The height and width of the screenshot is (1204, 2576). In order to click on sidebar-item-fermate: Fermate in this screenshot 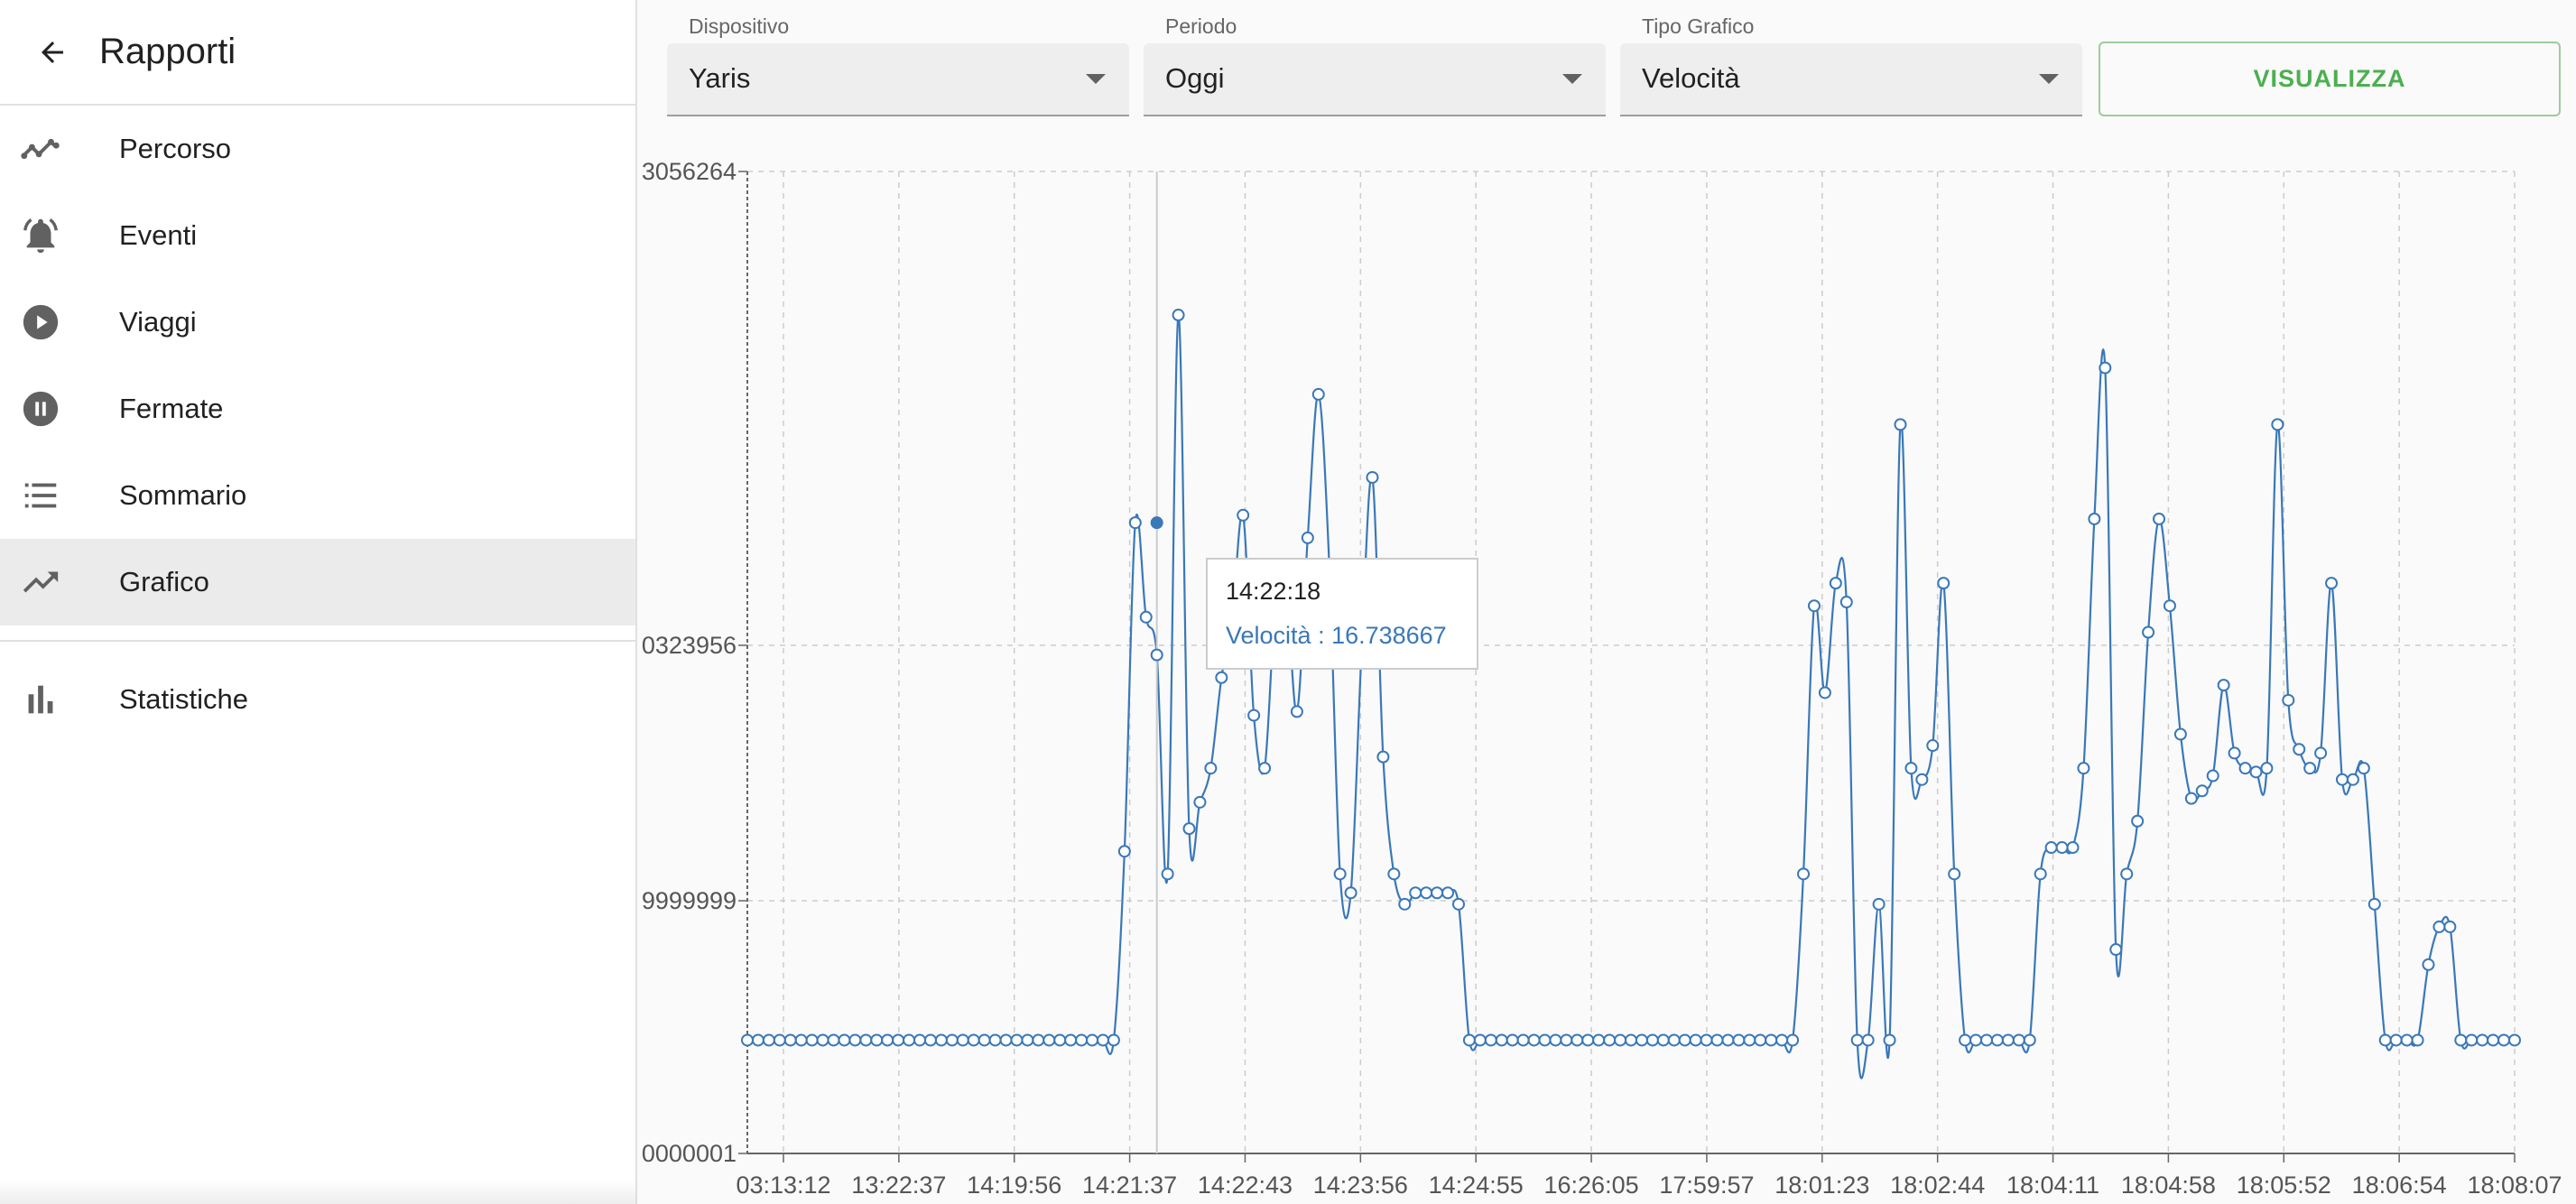, I will do `click(317, 409)`.